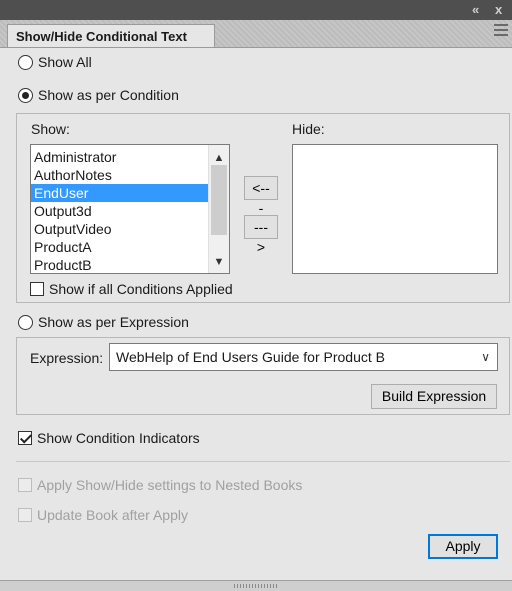 The width and height of the screenshot is (512, 591). What do you see at coordinates (434, 396) in the screenshot?
I see `build-expression-button: Build Expression` at bounding box center [434, 396].